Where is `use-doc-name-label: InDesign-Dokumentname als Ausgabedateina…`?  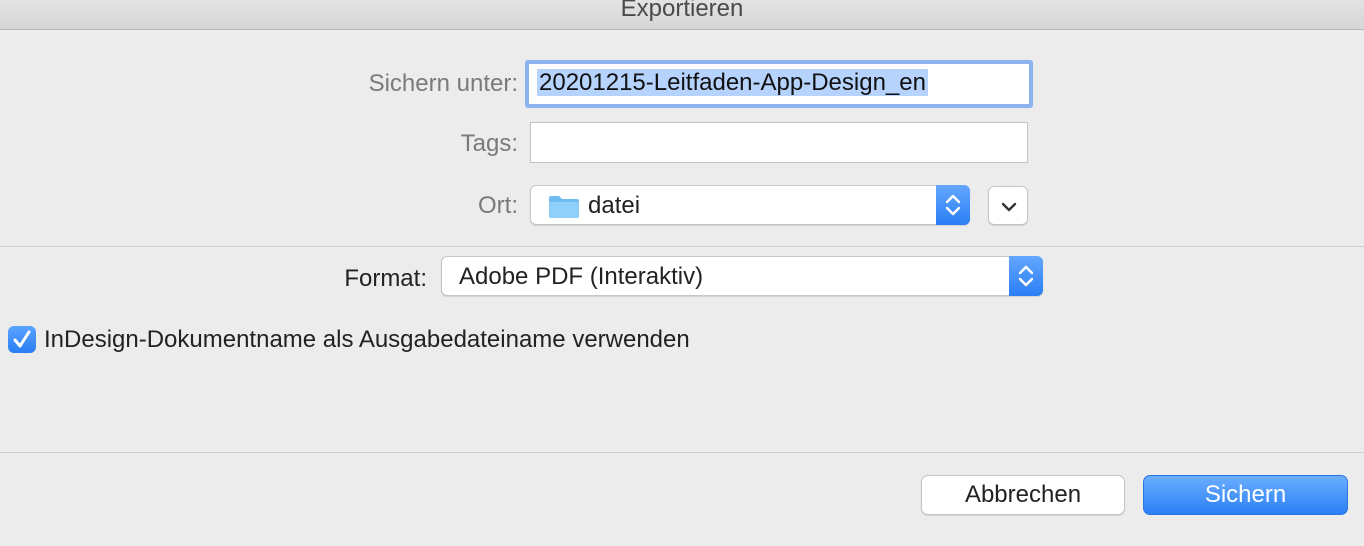 use-doc-name-label: InDesign-Dokumentname als Ausgabedateina… is located at coordinates (367, 340).